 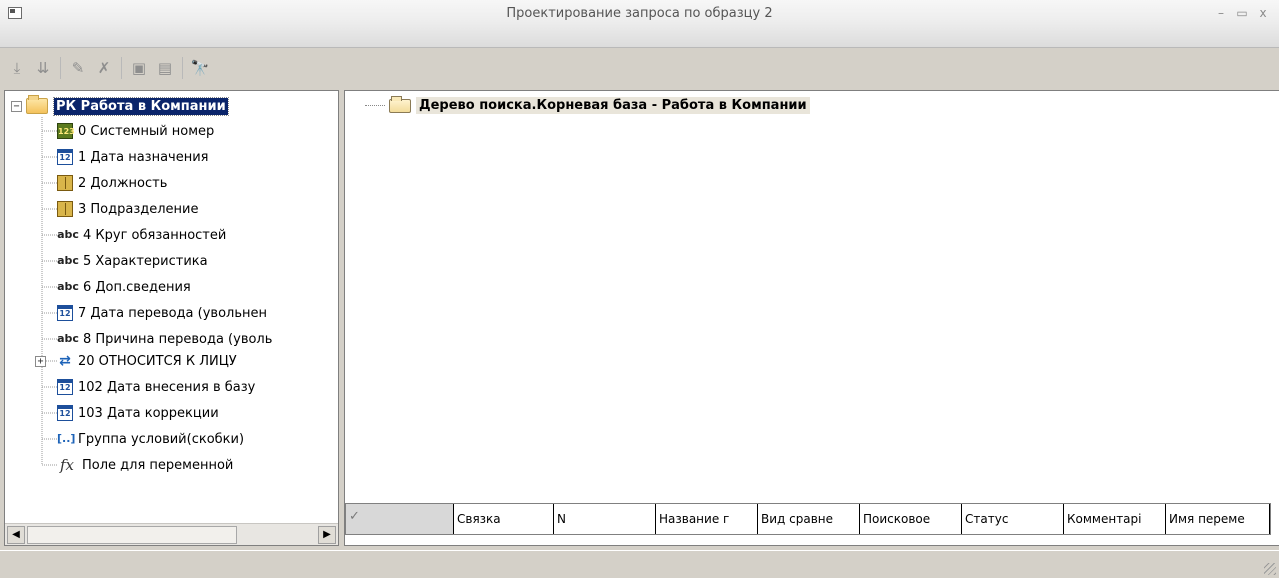 What do you see at coordinates (707, 519) in the screenshot?
I see `column-header-name: Название г` at bounding box center [707, 519].